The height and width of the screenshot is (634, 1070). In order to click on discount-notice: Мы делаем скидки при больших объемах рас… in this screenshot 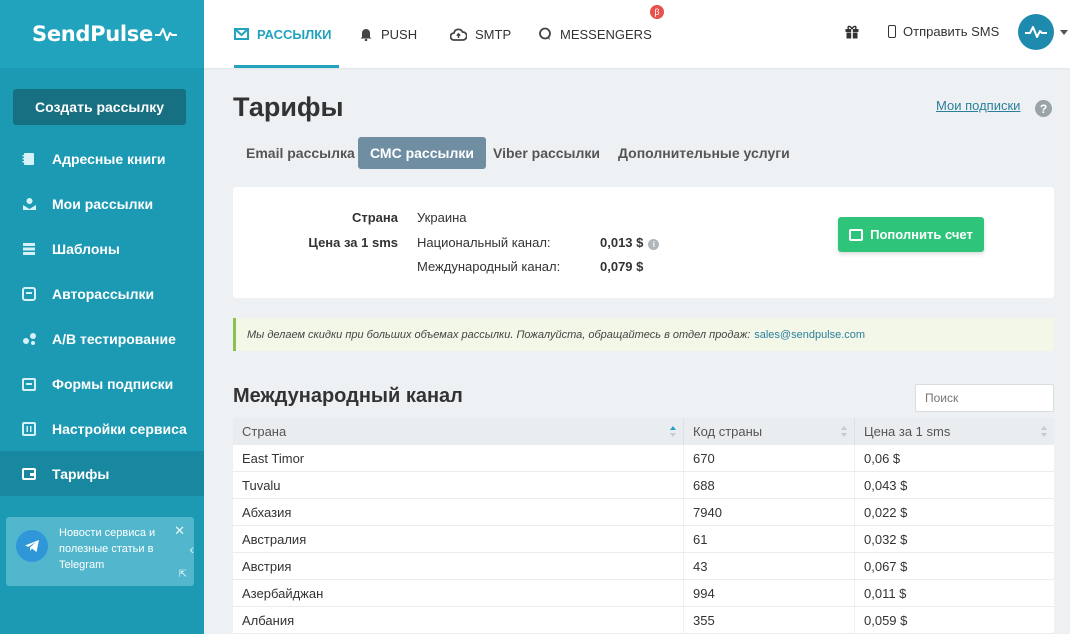, I will do `click(643, 334)`.